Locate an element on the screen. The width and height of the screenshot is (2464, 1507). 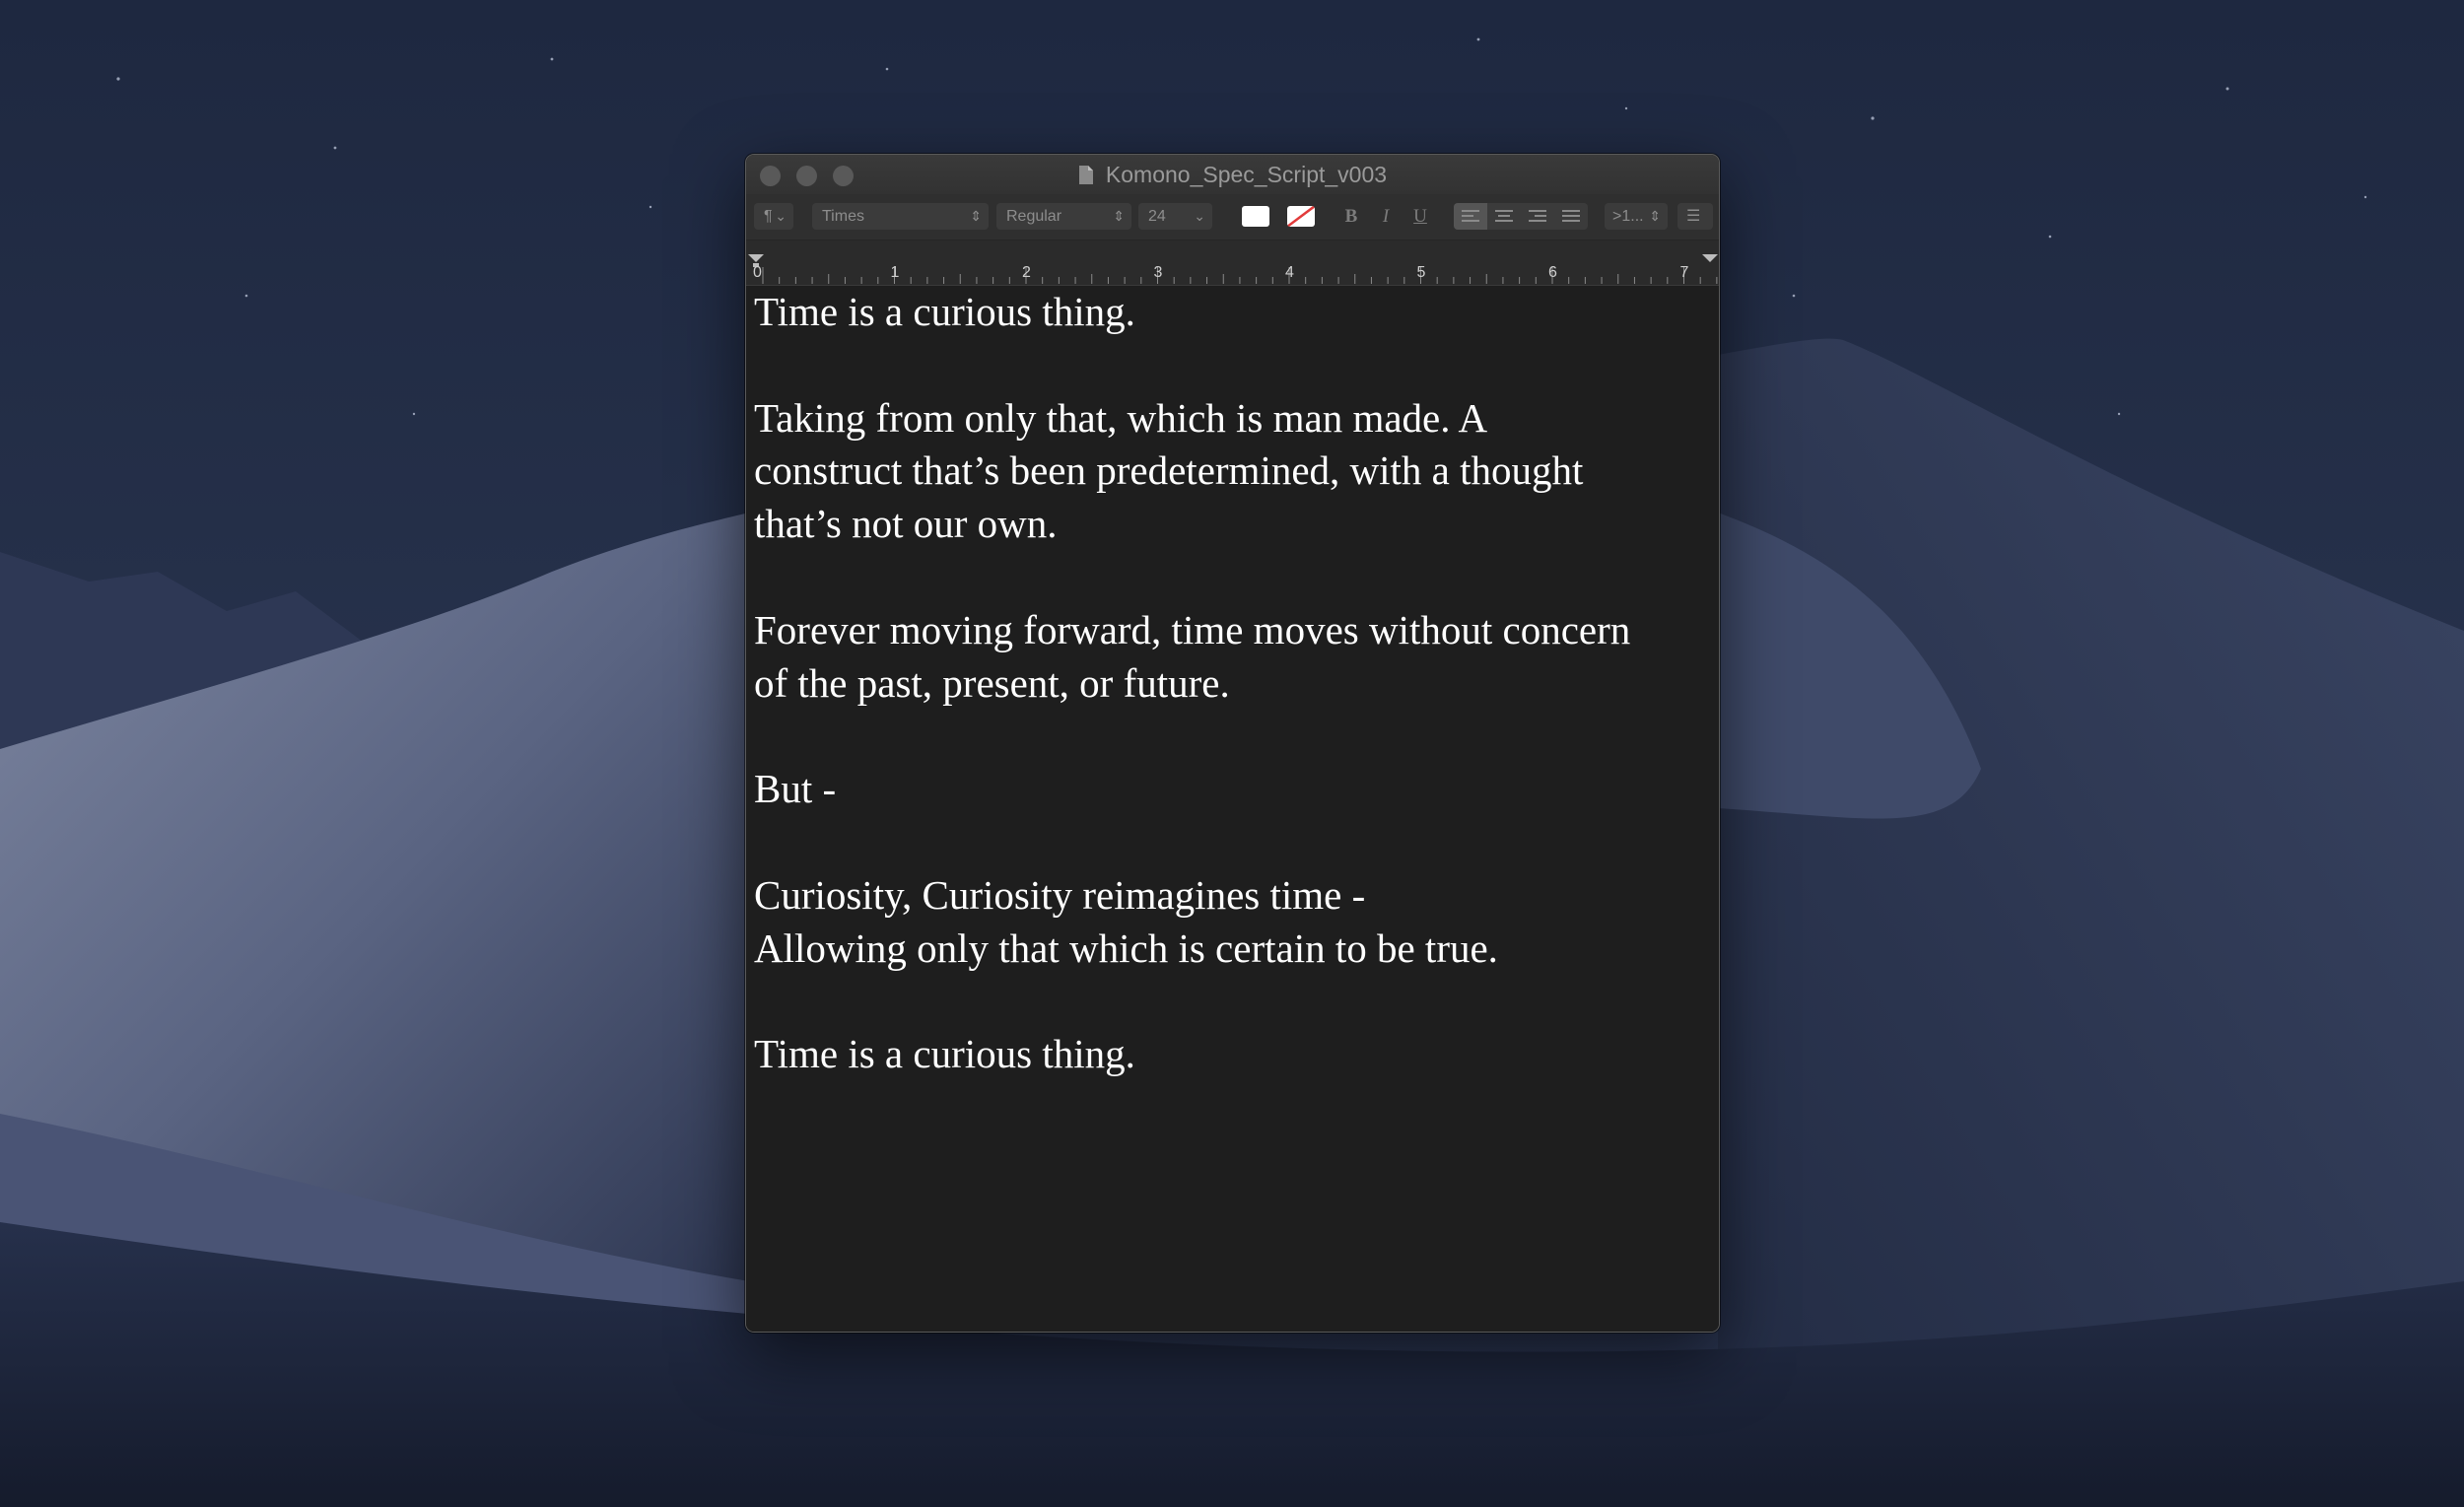
document-text-line: of the past, present, or future. is located at coordinates (992, 682).